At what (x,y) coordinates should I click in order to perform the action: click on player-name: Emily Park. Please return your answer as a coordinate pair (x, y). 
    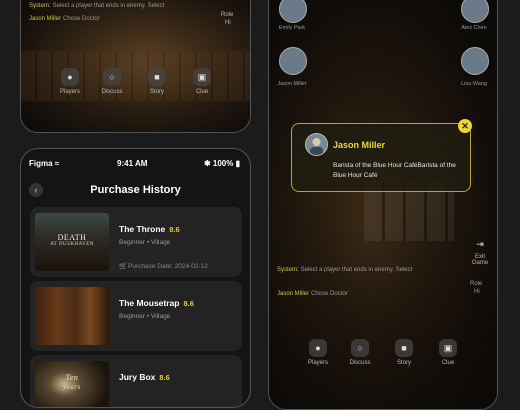
    Looking at the image, I should click on (292, 28).